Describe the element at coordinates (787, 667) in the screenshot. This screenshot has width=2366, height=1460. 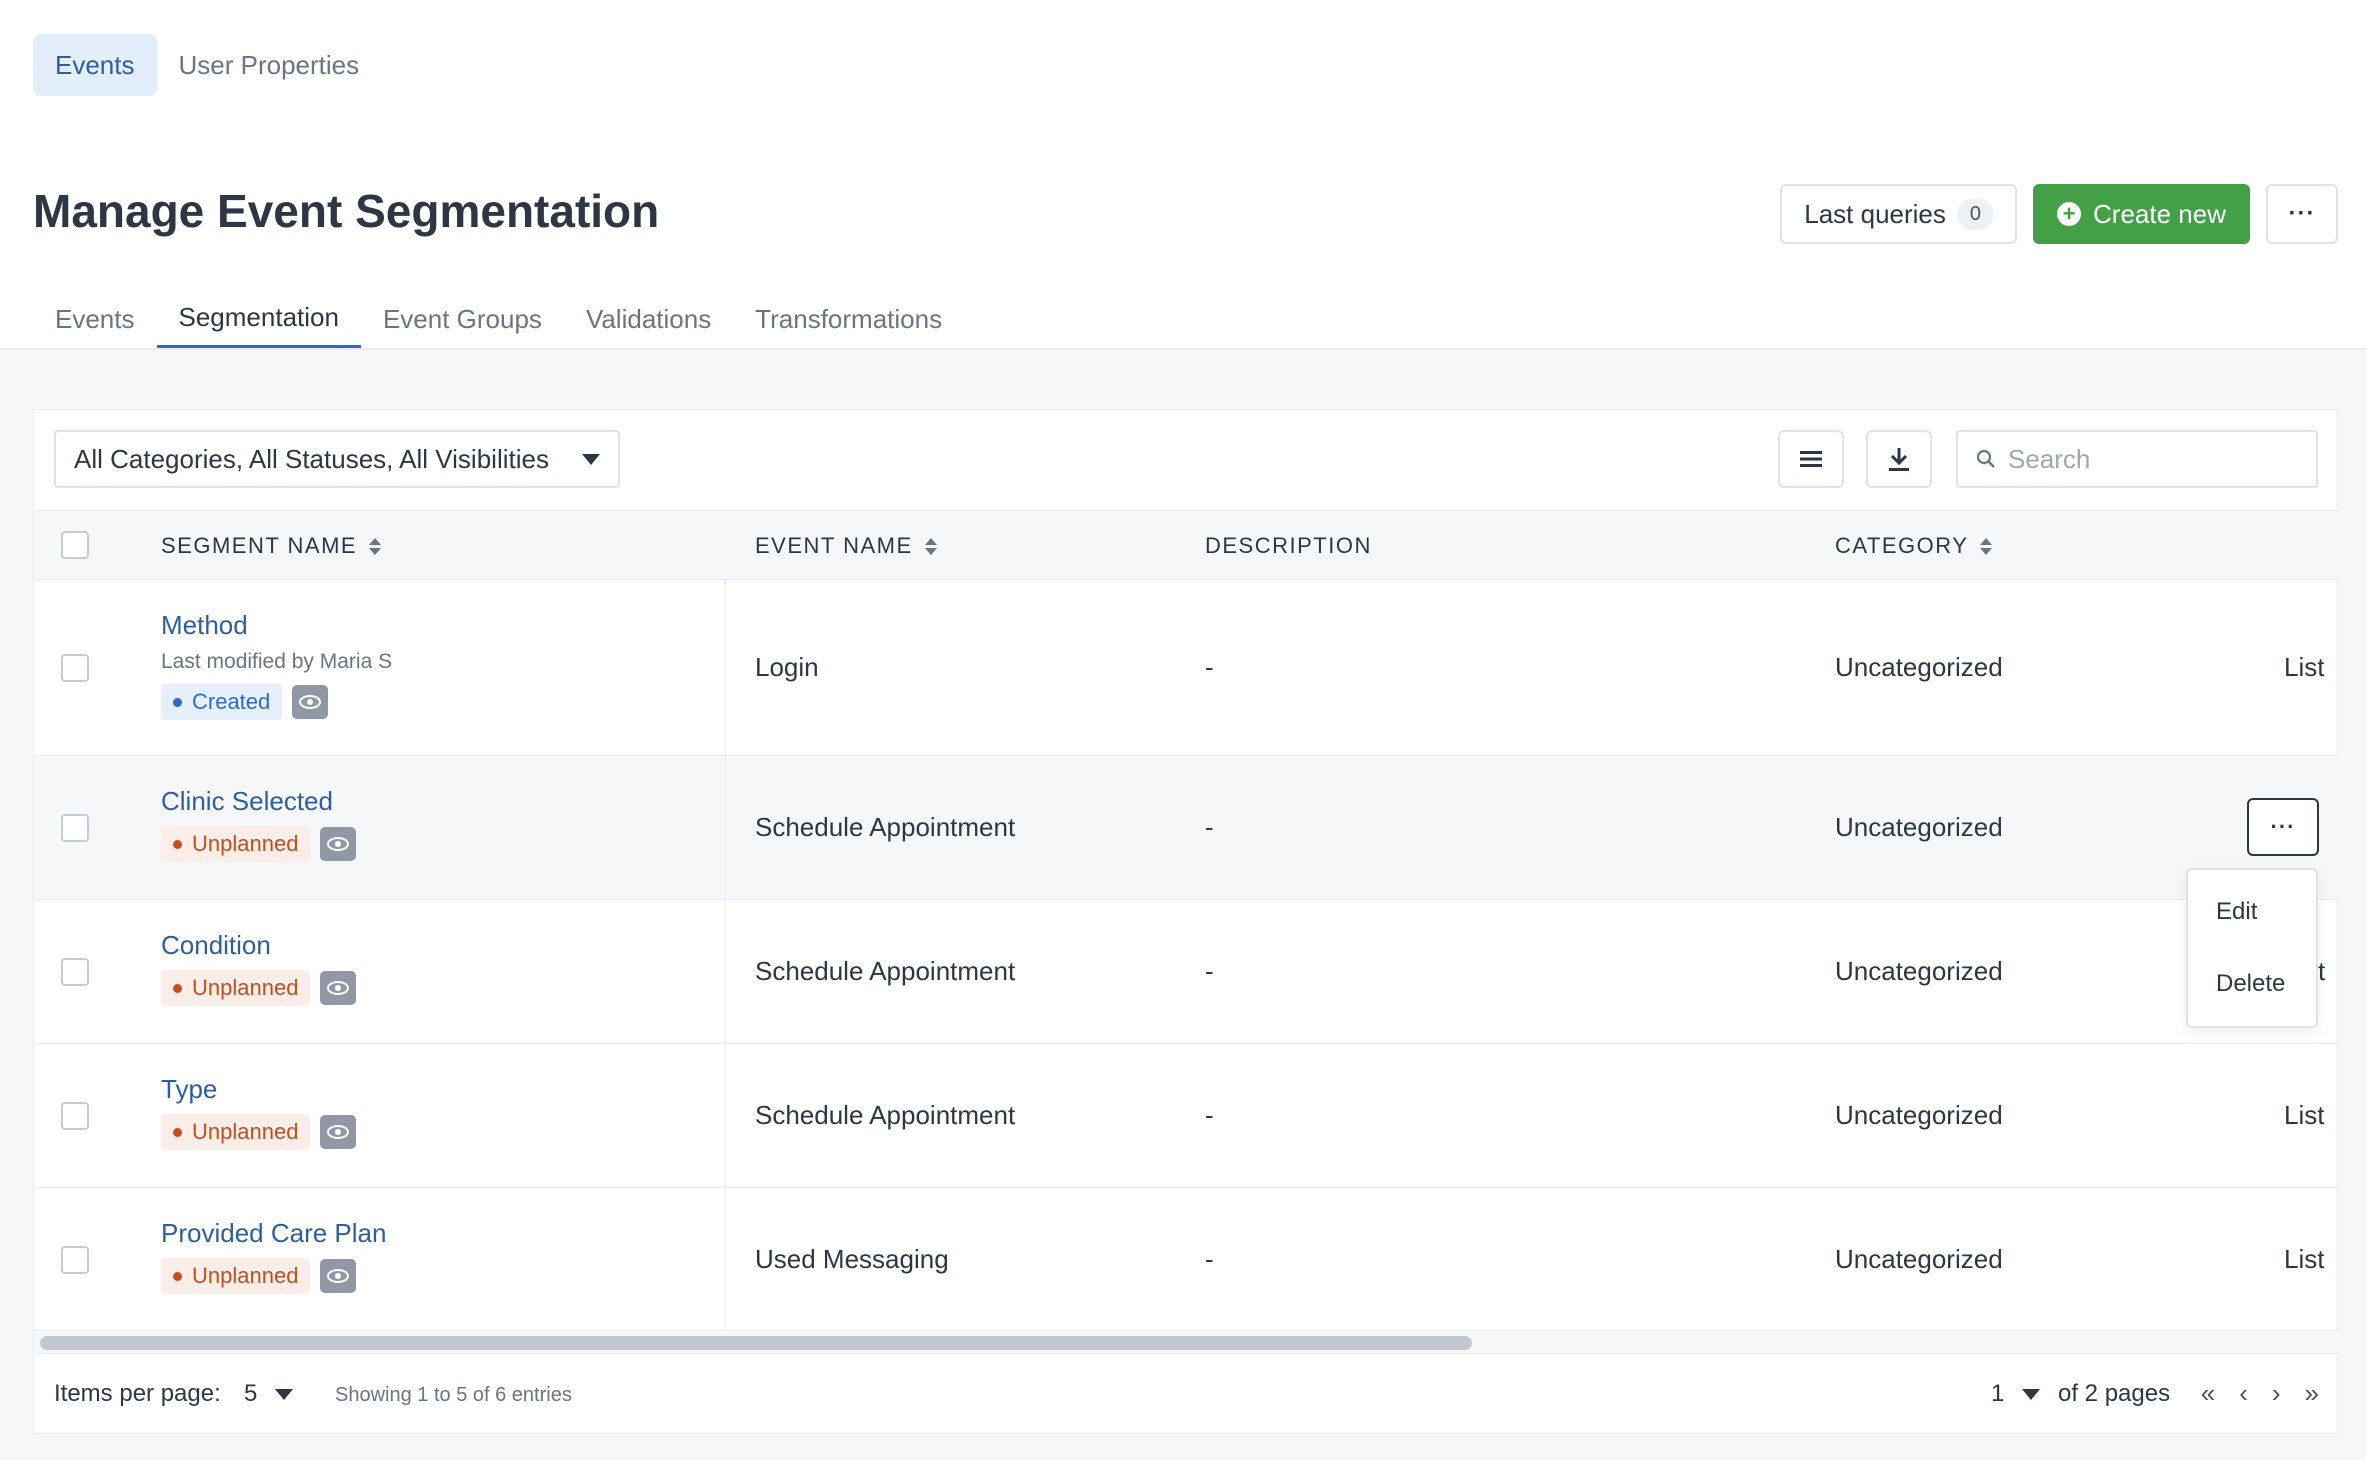
I see `event-name-cell: Login` at that location.